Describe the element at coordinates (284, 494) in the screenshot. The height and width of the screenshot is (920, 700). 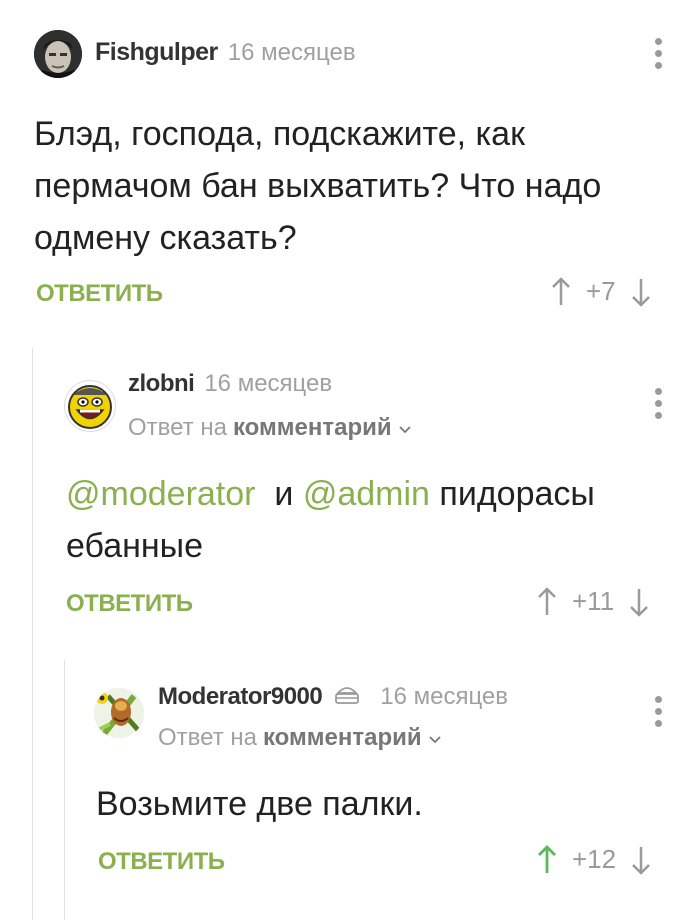
I see `connector-text: и` at that location.